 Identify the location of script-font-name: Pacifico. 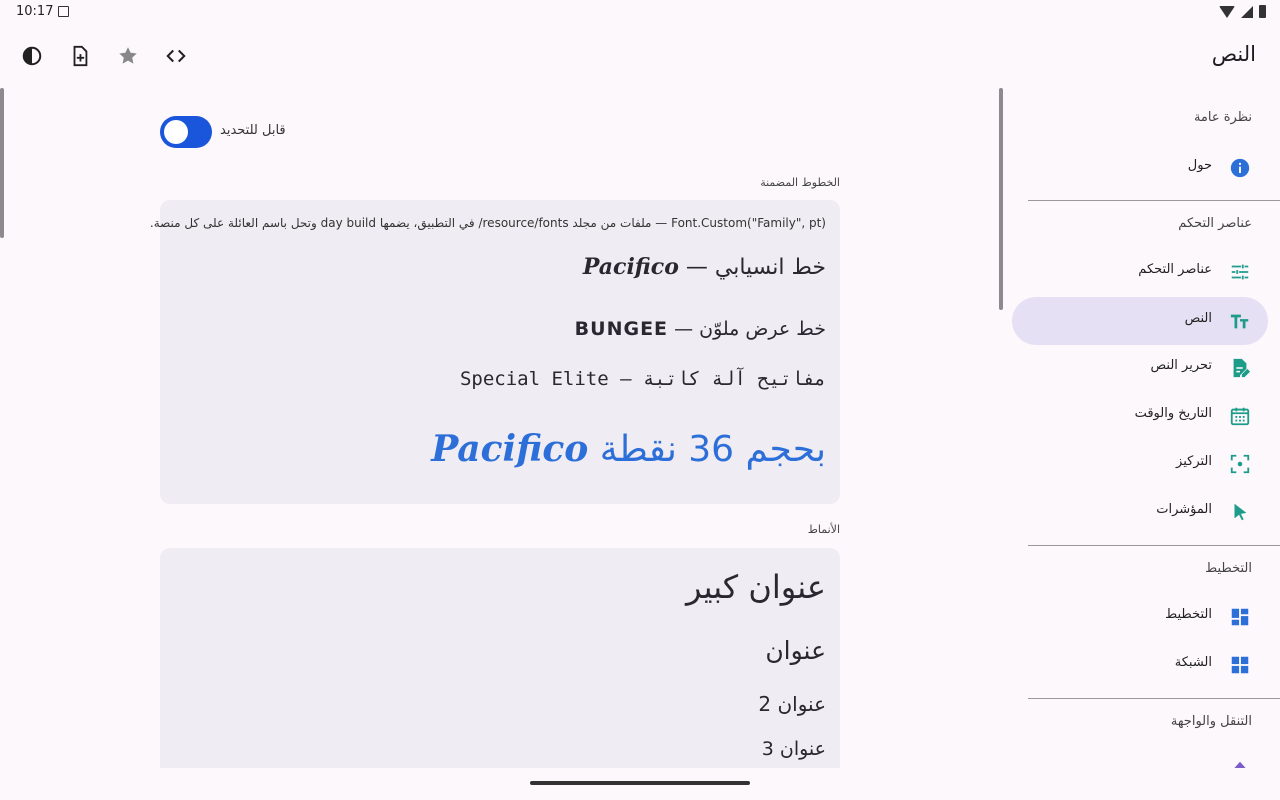
(630, 267).